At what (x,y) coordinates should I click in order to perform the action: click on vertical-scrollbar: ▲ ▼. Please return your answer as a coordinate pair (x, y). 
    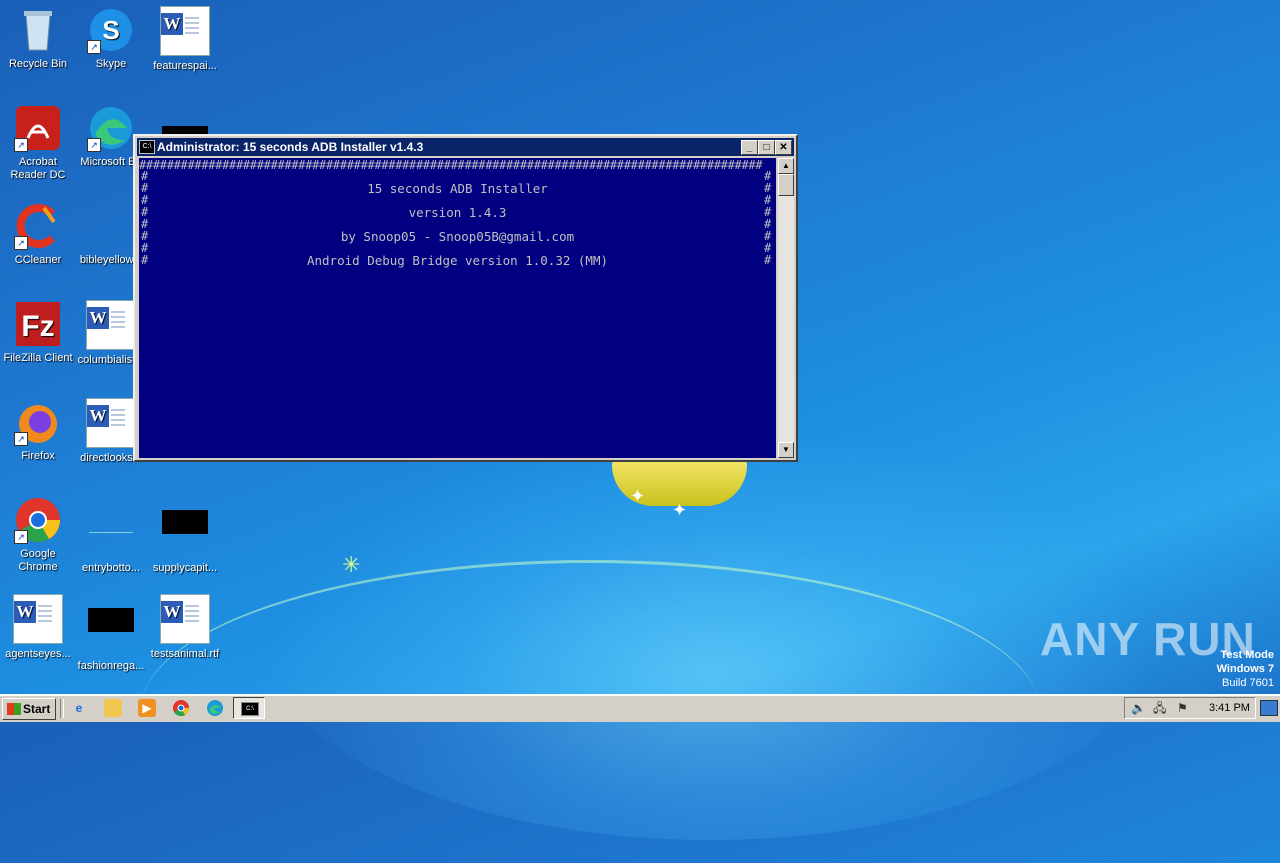
    Looking at the image, I should click on (786, 308).